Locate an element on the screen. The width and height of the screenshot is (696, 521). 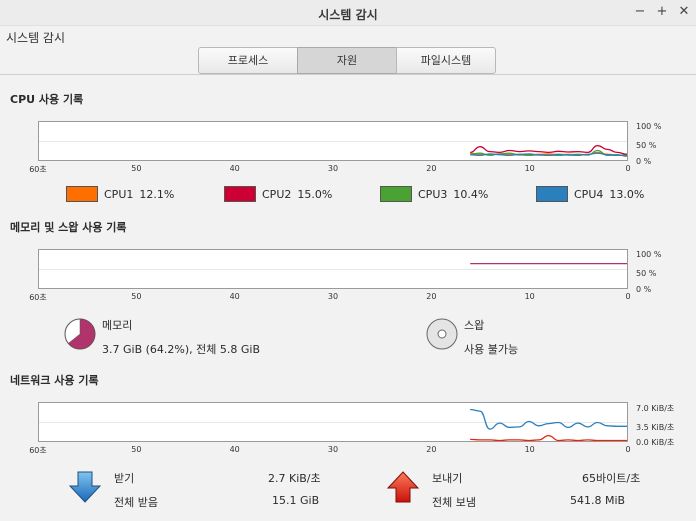
cpu1-name: CPU1 is located at coordinates (119, 194).